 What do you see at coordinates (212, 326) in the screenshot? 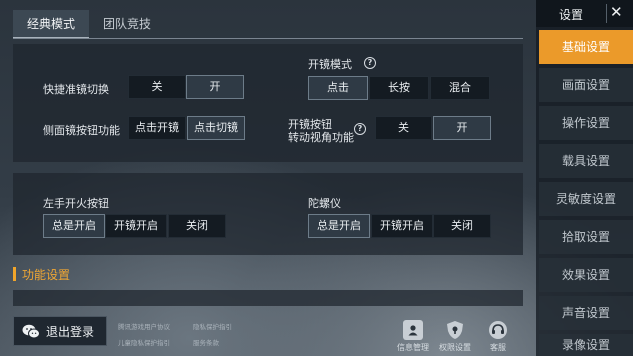
I see `privacy-guide-link: 隐私保护指引` at bounding box center [212, 326].